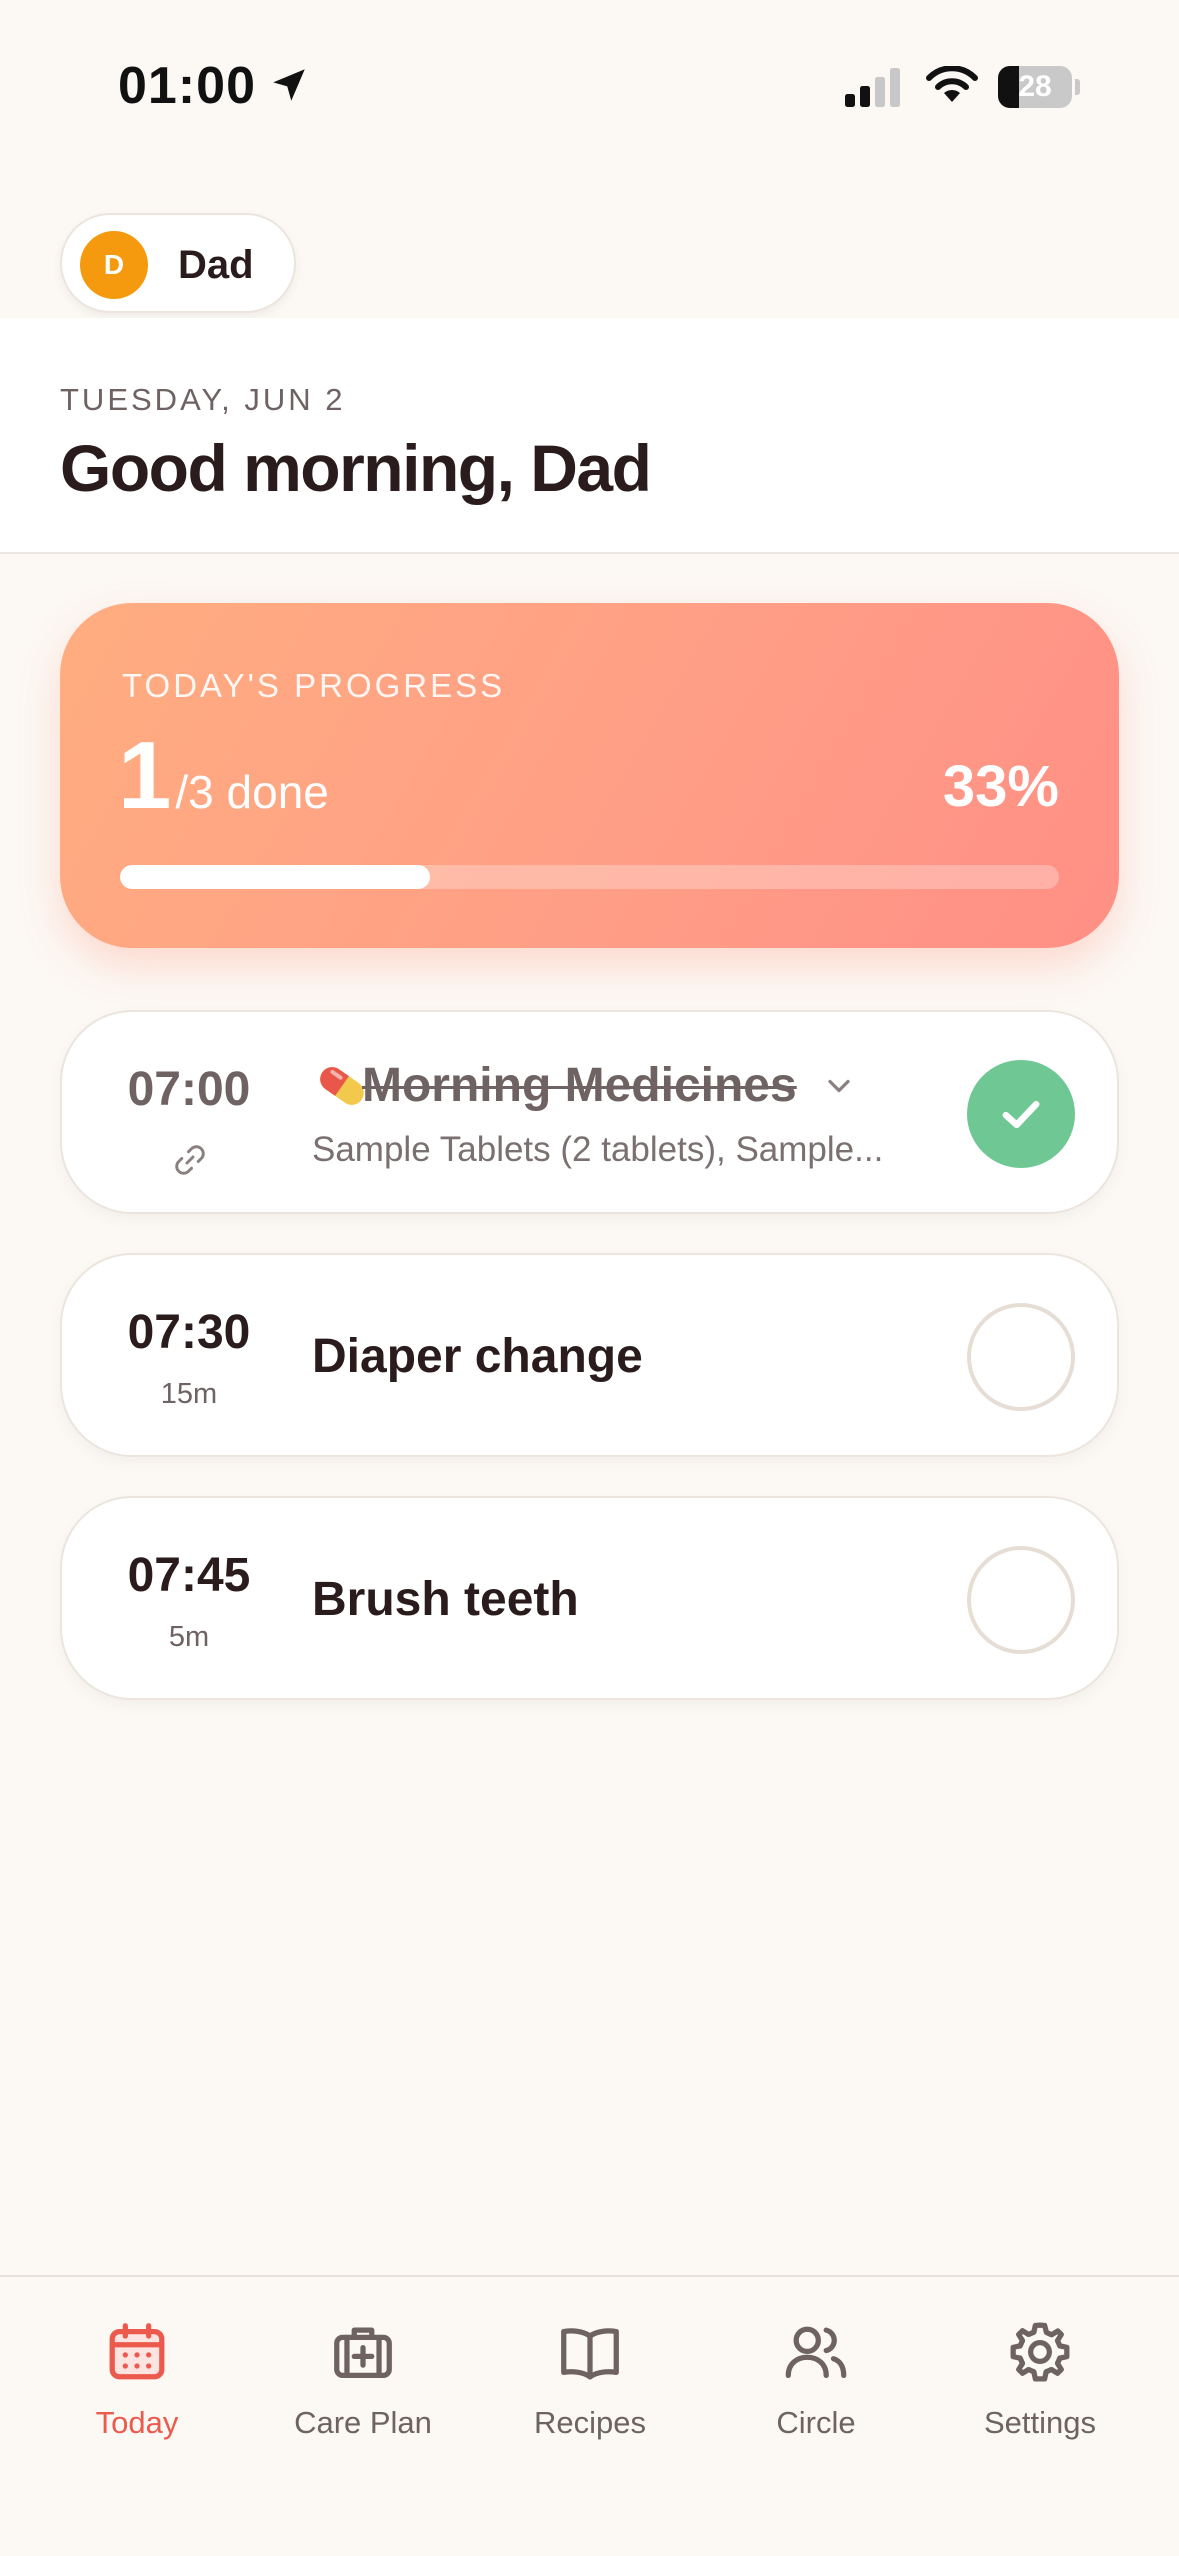  Describe the element at coordinates (145, 775) in the screenshot. I see `progress-done-count: 1` at that location.